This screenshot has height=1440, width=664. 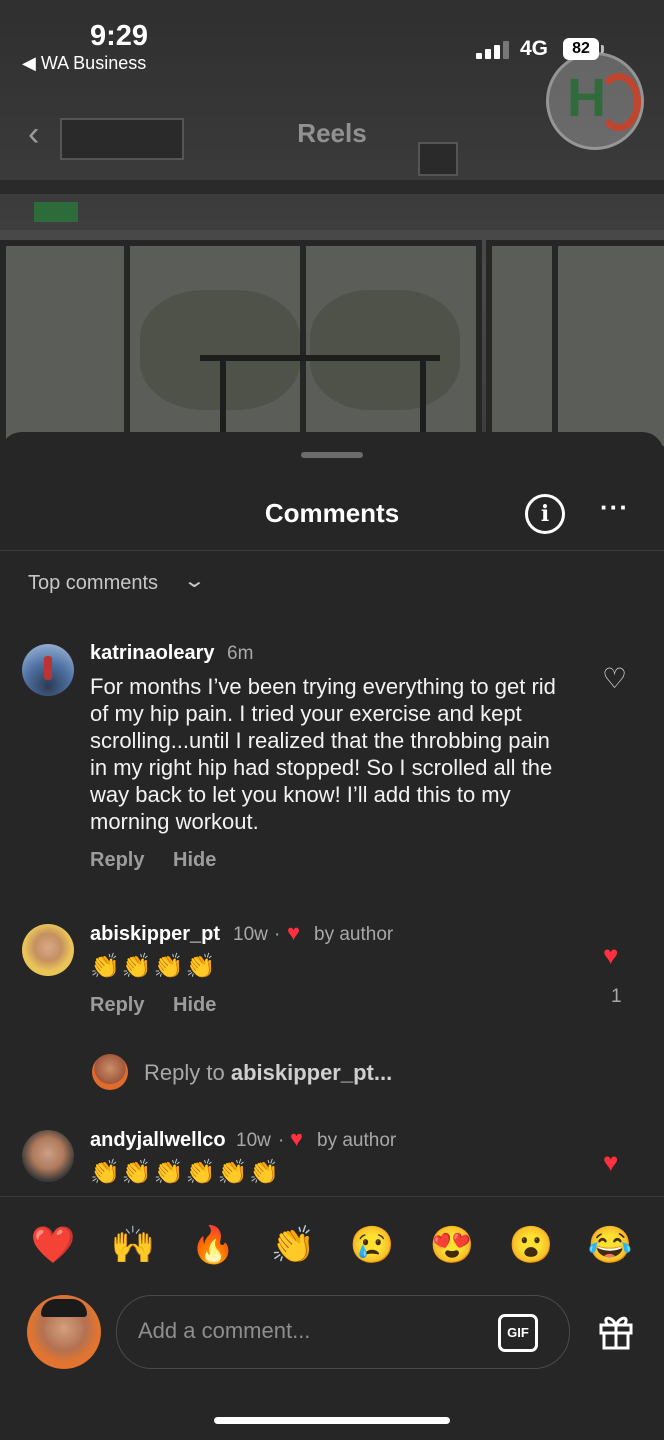 I want to click on sheet-grabber-handle, so click(x=332, y=455).